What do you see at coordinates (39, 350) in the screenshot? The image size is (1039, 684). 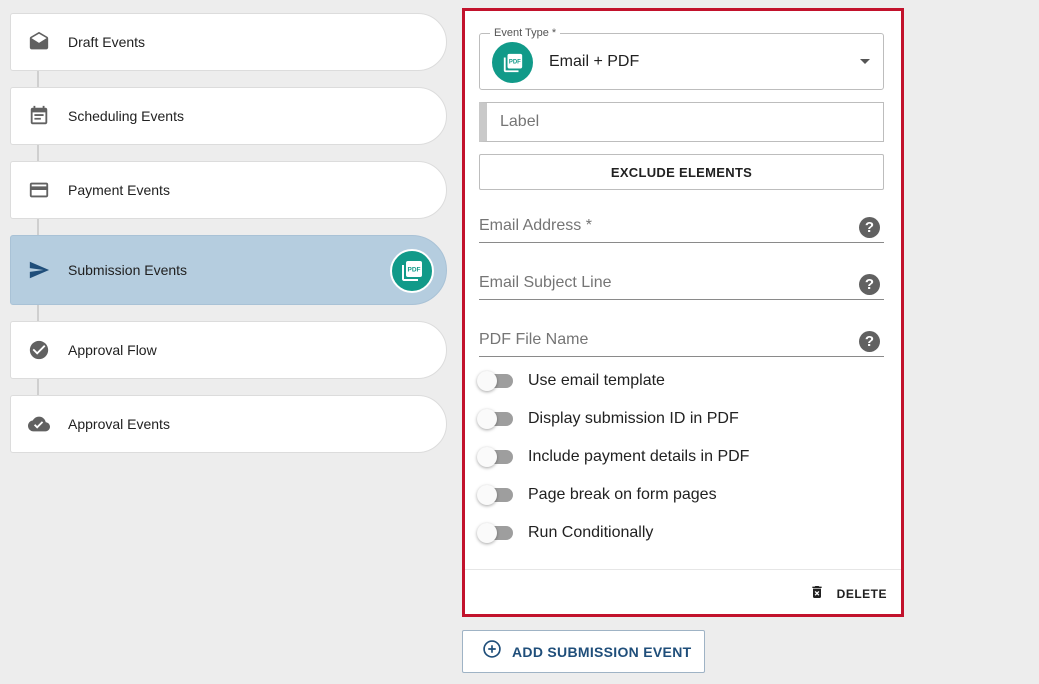 I see `check-circle-icon` at bounding box center [39, 350].